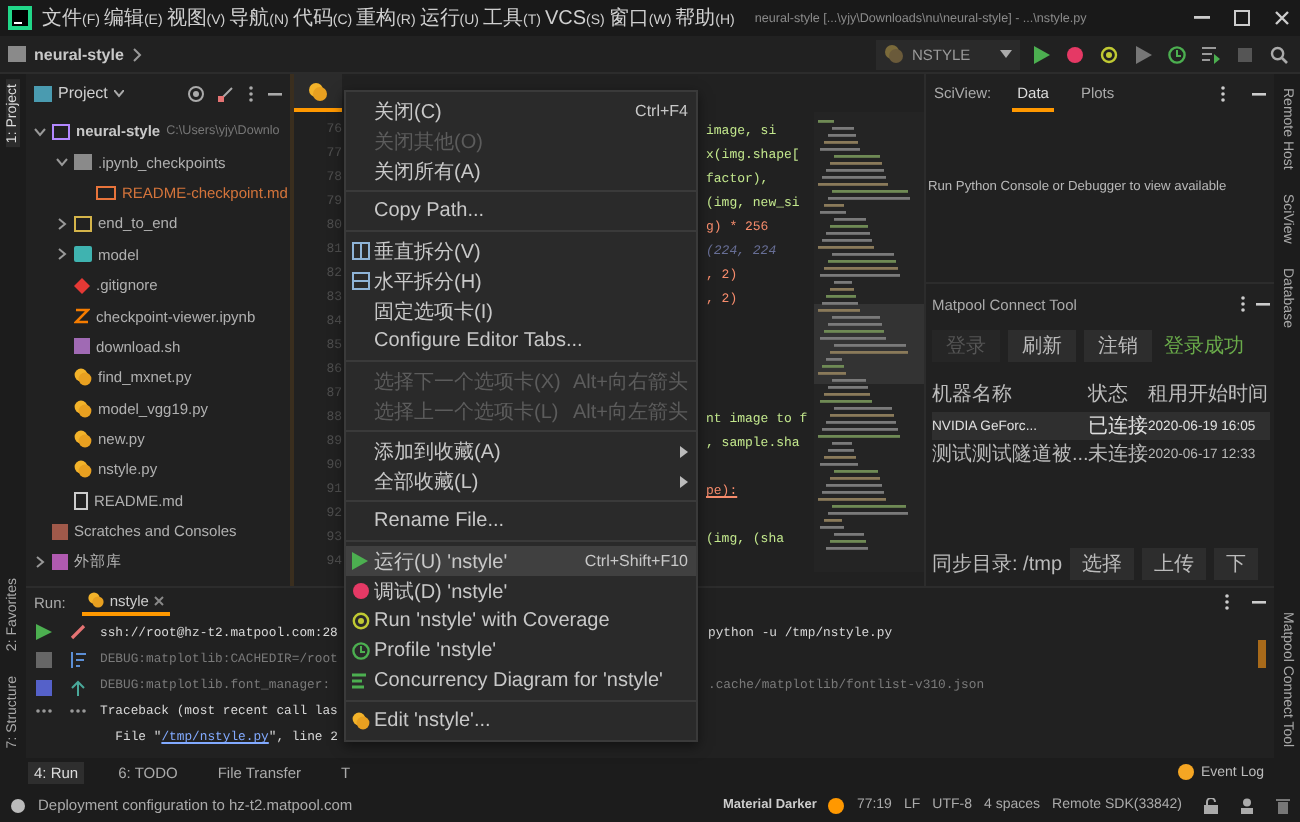  I want to click on concurrency-icon, so click(360, 681).